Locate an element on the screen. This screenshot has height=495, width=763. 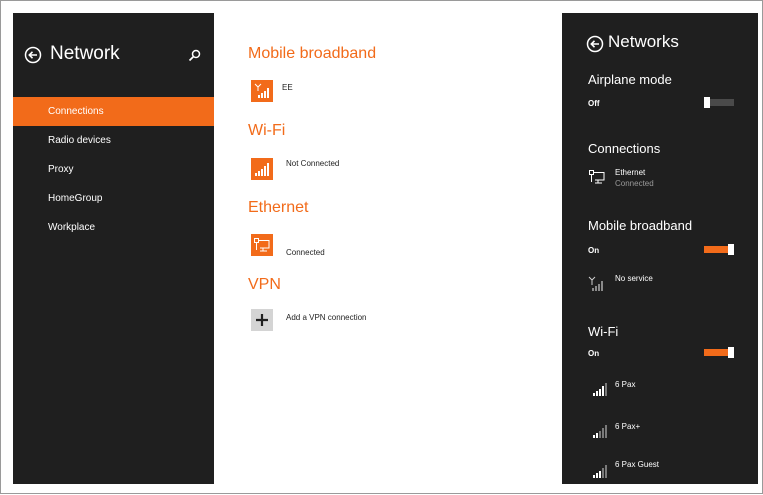
sidebar-item-label: Workplace is located at coordinates (72, 227).